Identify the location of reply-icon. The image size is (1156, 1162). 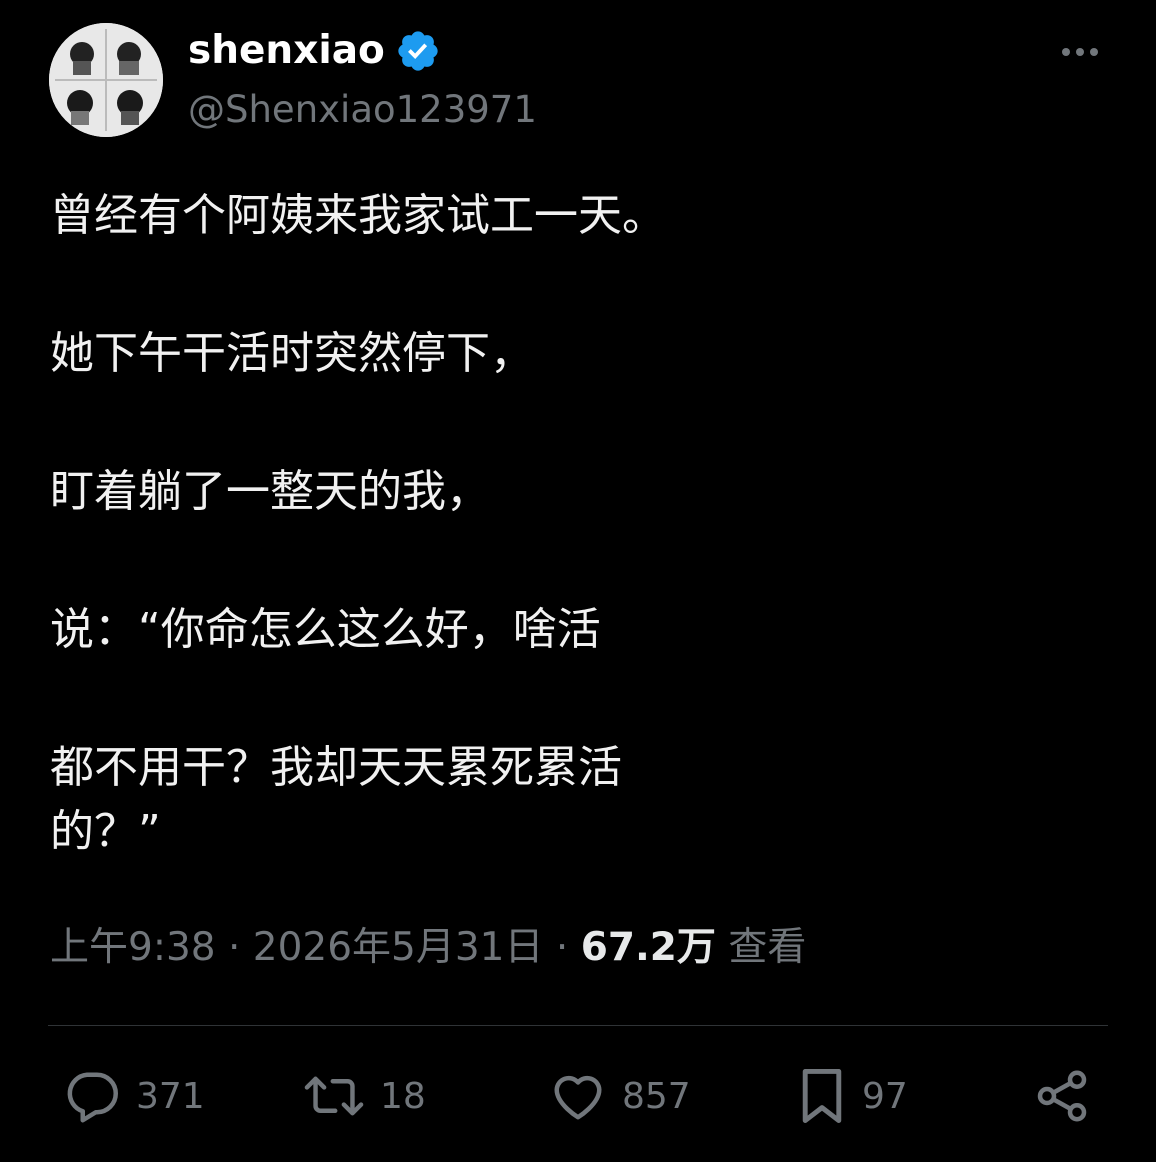
(92, 1097).